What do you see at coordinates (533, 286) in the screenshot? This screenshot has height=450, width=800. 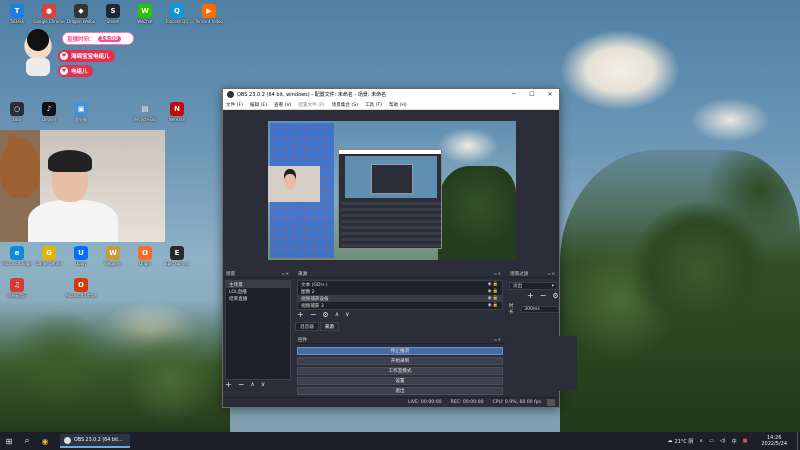 I see `transition-select: 淡出 ▾` at bounding box center [533, 286].